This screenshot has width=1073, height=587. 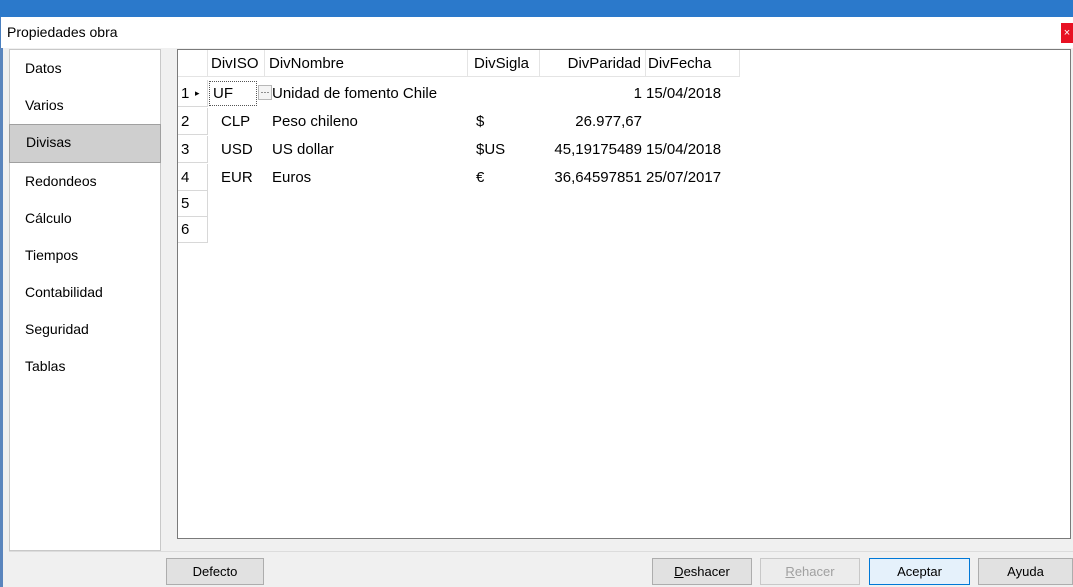 What do you see at coordinates (85, 181) in the screenshot?
I see `sidebar-item-redondeos: Redondeos` at bounding box center [85, 181].